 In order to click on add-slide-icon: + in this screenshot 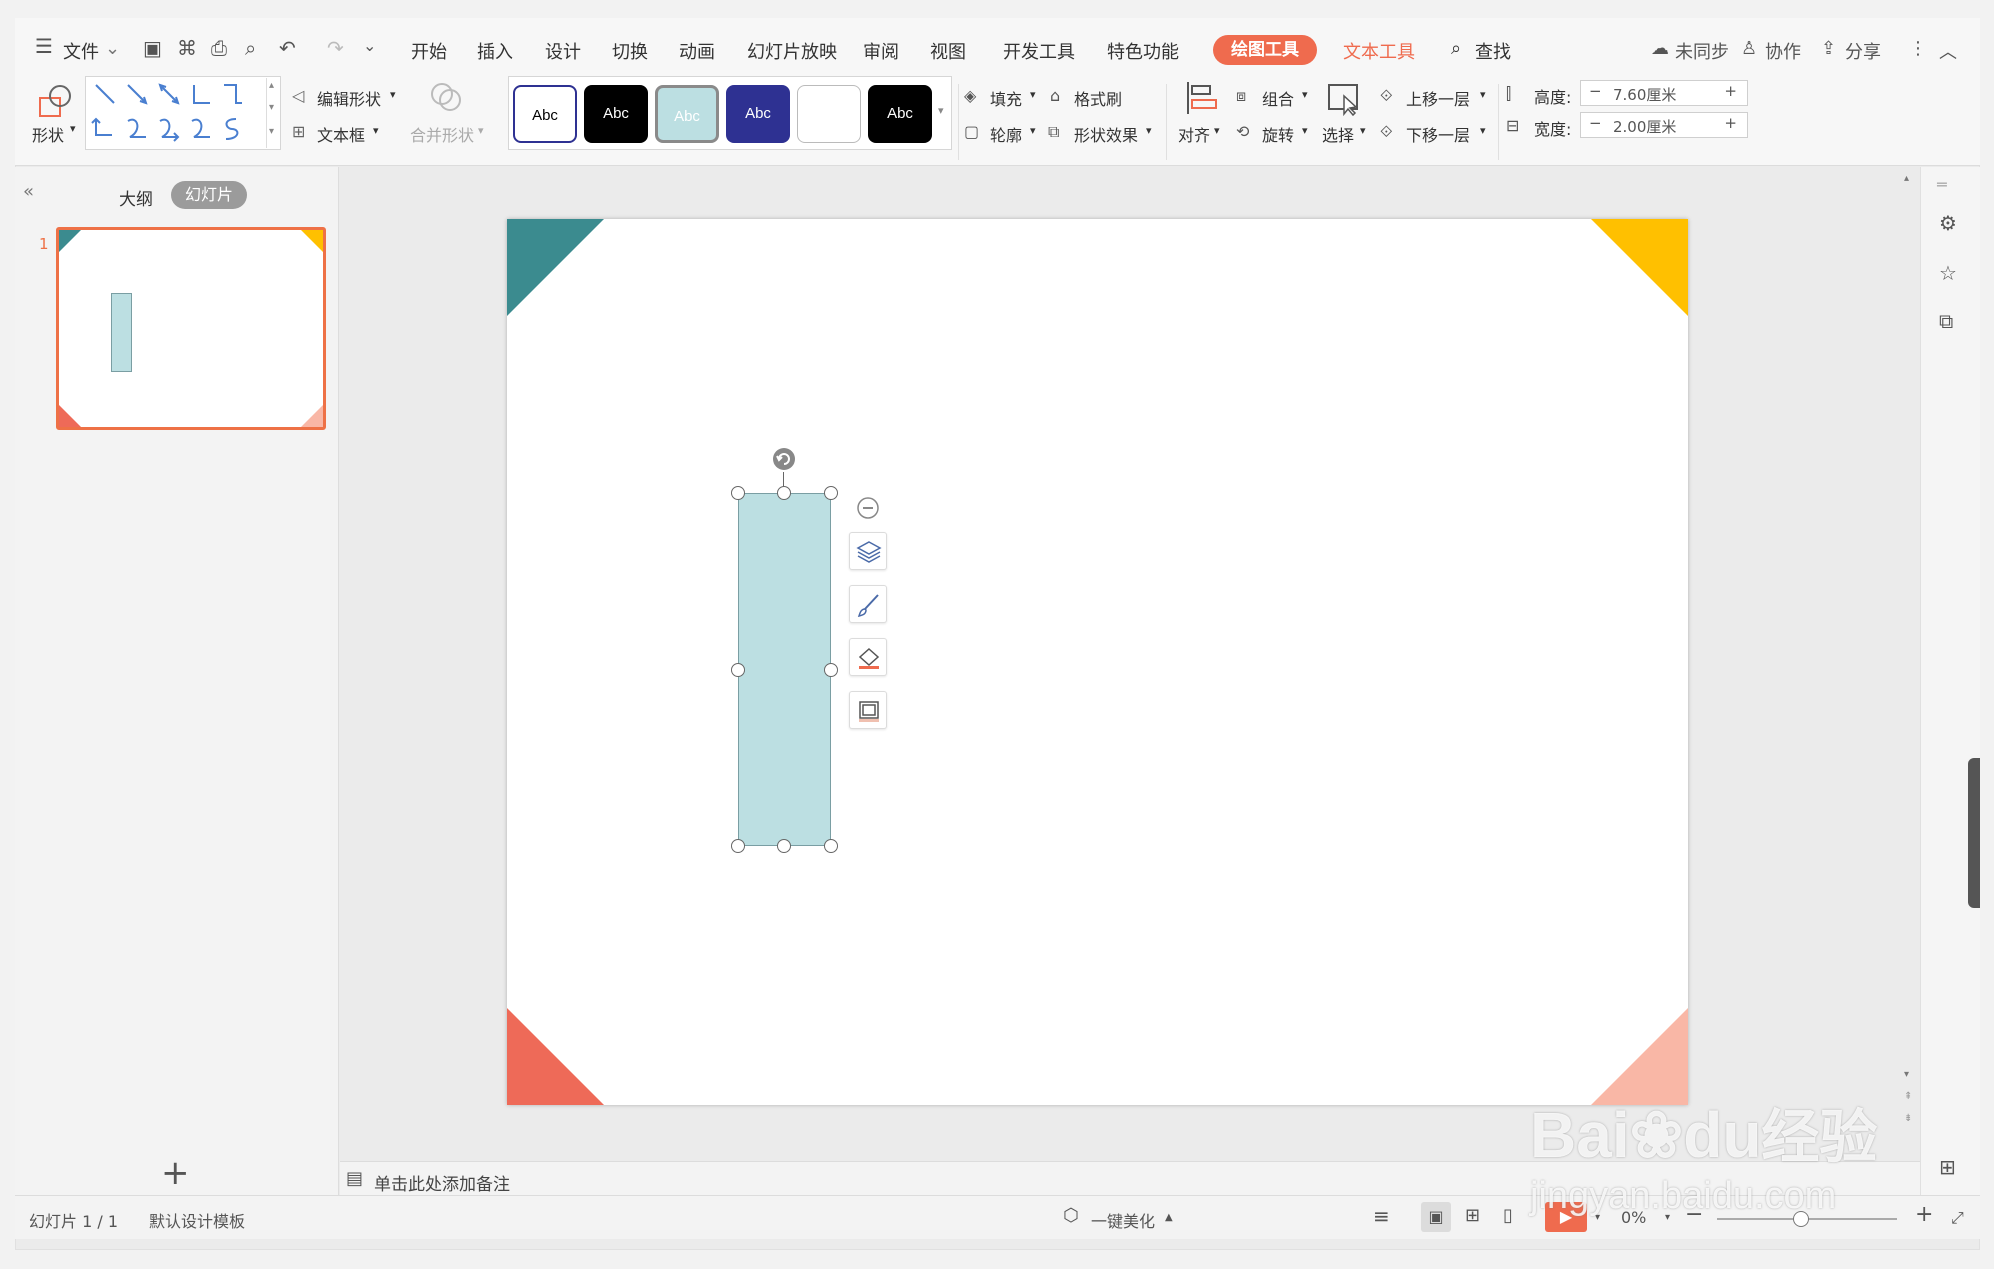, I will do `click(175, 1173)`.